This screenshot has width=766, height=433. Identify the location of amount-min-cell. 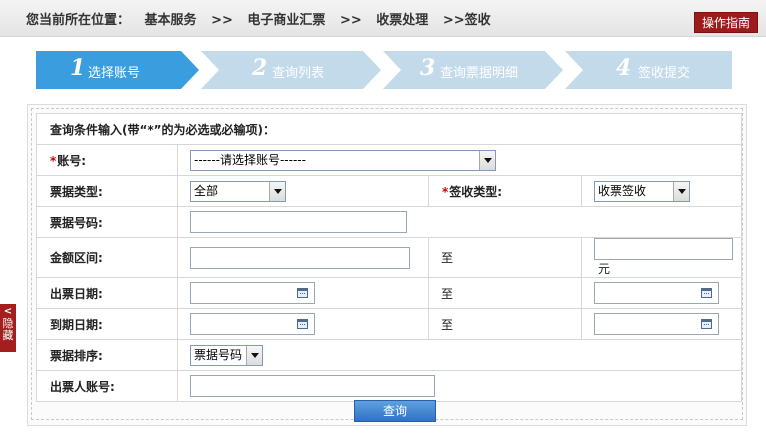
(303, 257).